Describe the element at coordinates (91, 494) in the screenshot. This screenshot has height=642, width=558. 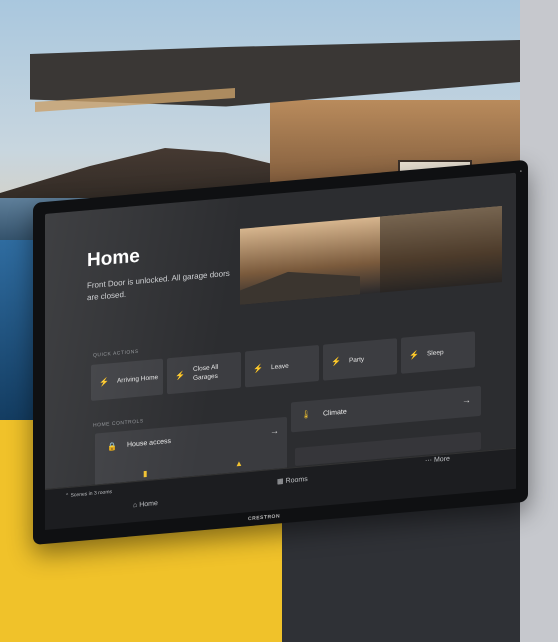
I see `scenes-label: Scenes in 3 rooms` at that location.